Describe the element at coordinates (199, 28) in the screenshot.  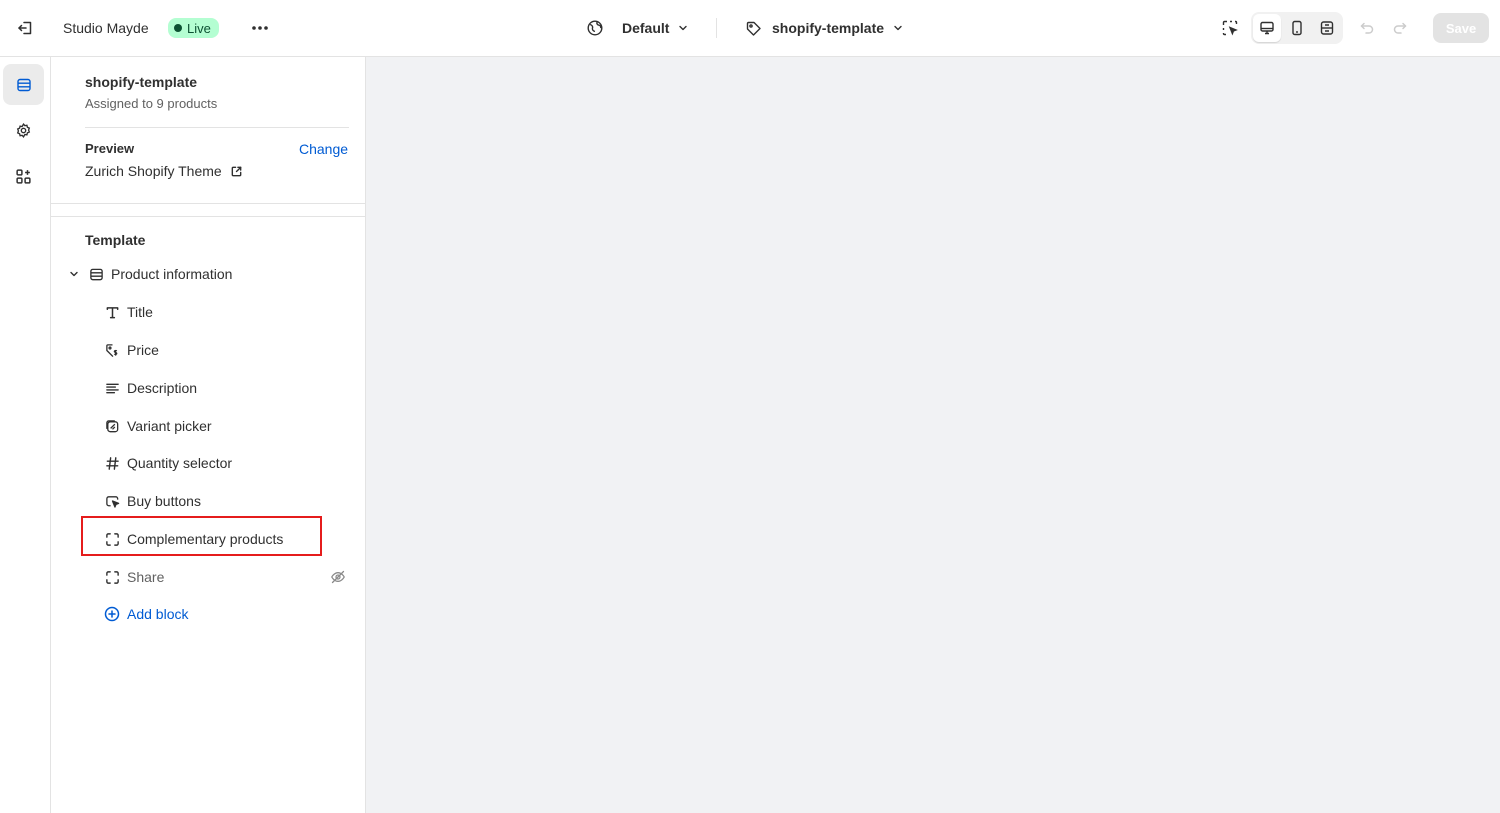
I see `status-badge-label: Live` at that location.